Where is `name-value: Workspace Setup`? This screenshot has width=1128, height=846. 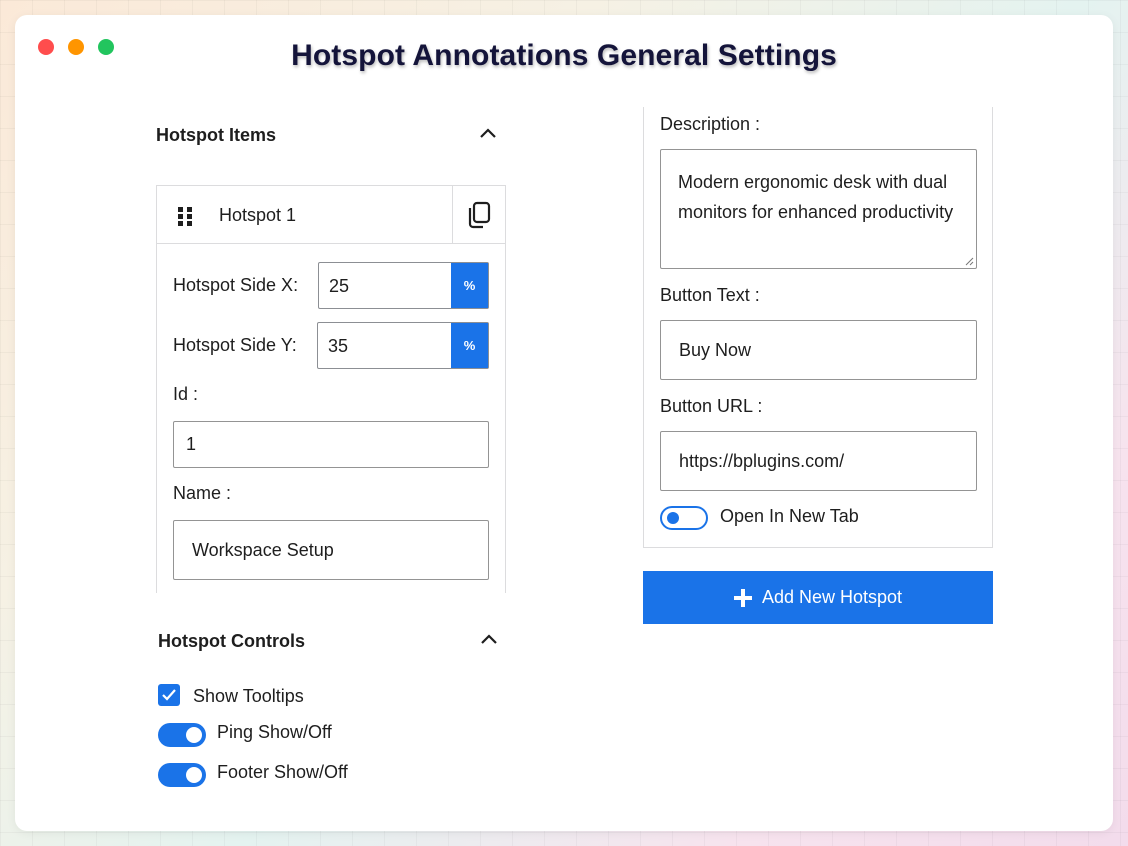
name-value: Workspace Setup is located at coordinates (263, 549).